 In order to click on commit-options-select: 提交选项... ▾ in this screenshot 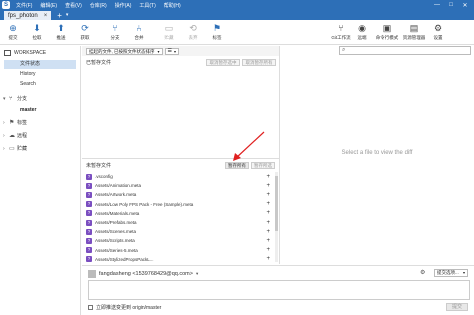, I will do `click(451, 273)`.